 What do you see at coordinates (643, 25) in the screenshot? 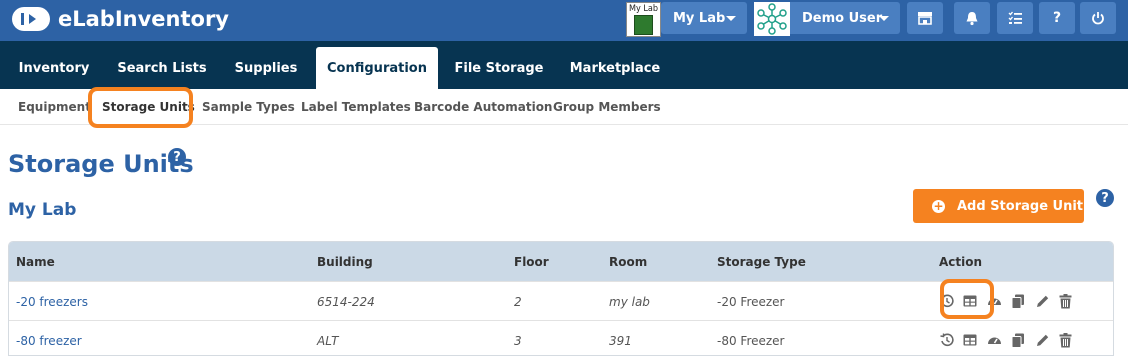
I see `lab-image-icon` at bounding box center [643, 25].